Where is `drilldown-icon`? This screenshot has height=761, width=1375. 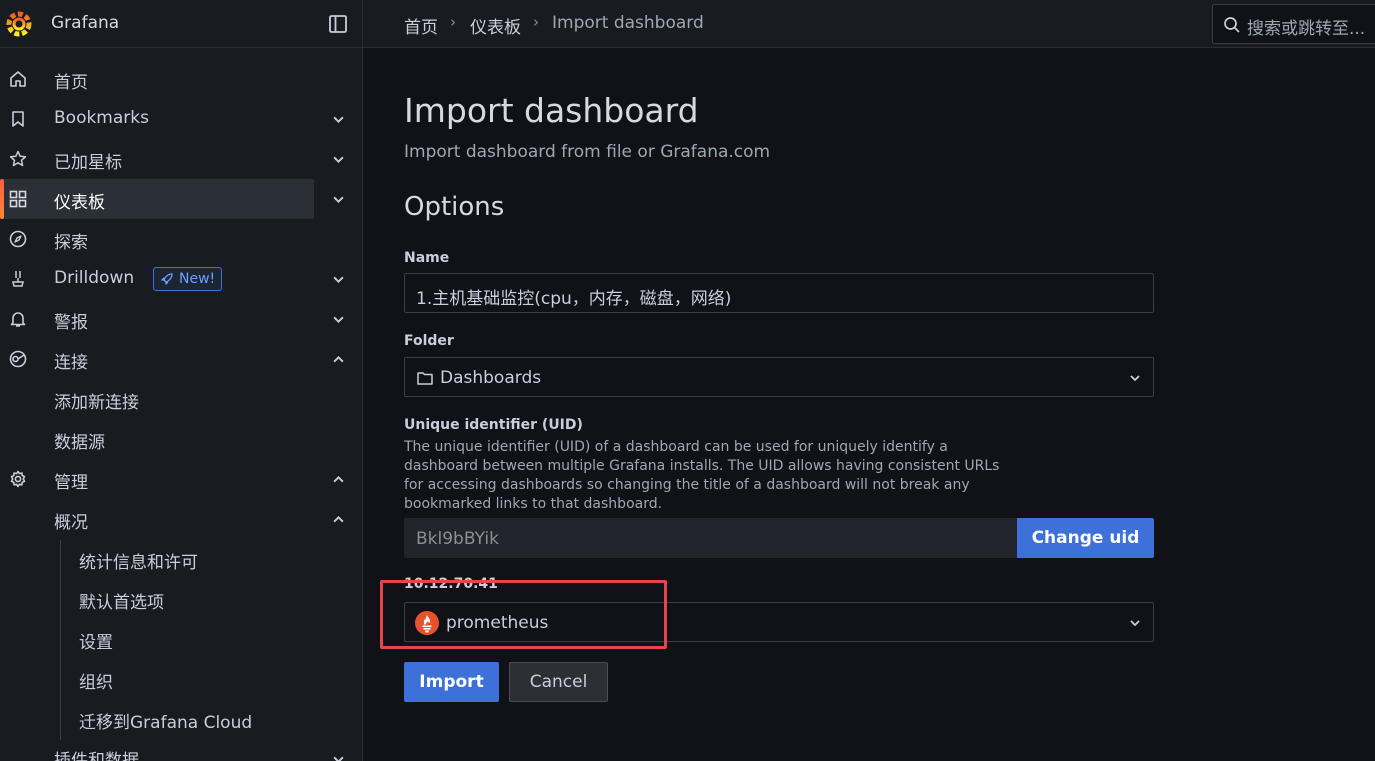
drilldown-icon is located at coordinates (18, 279).